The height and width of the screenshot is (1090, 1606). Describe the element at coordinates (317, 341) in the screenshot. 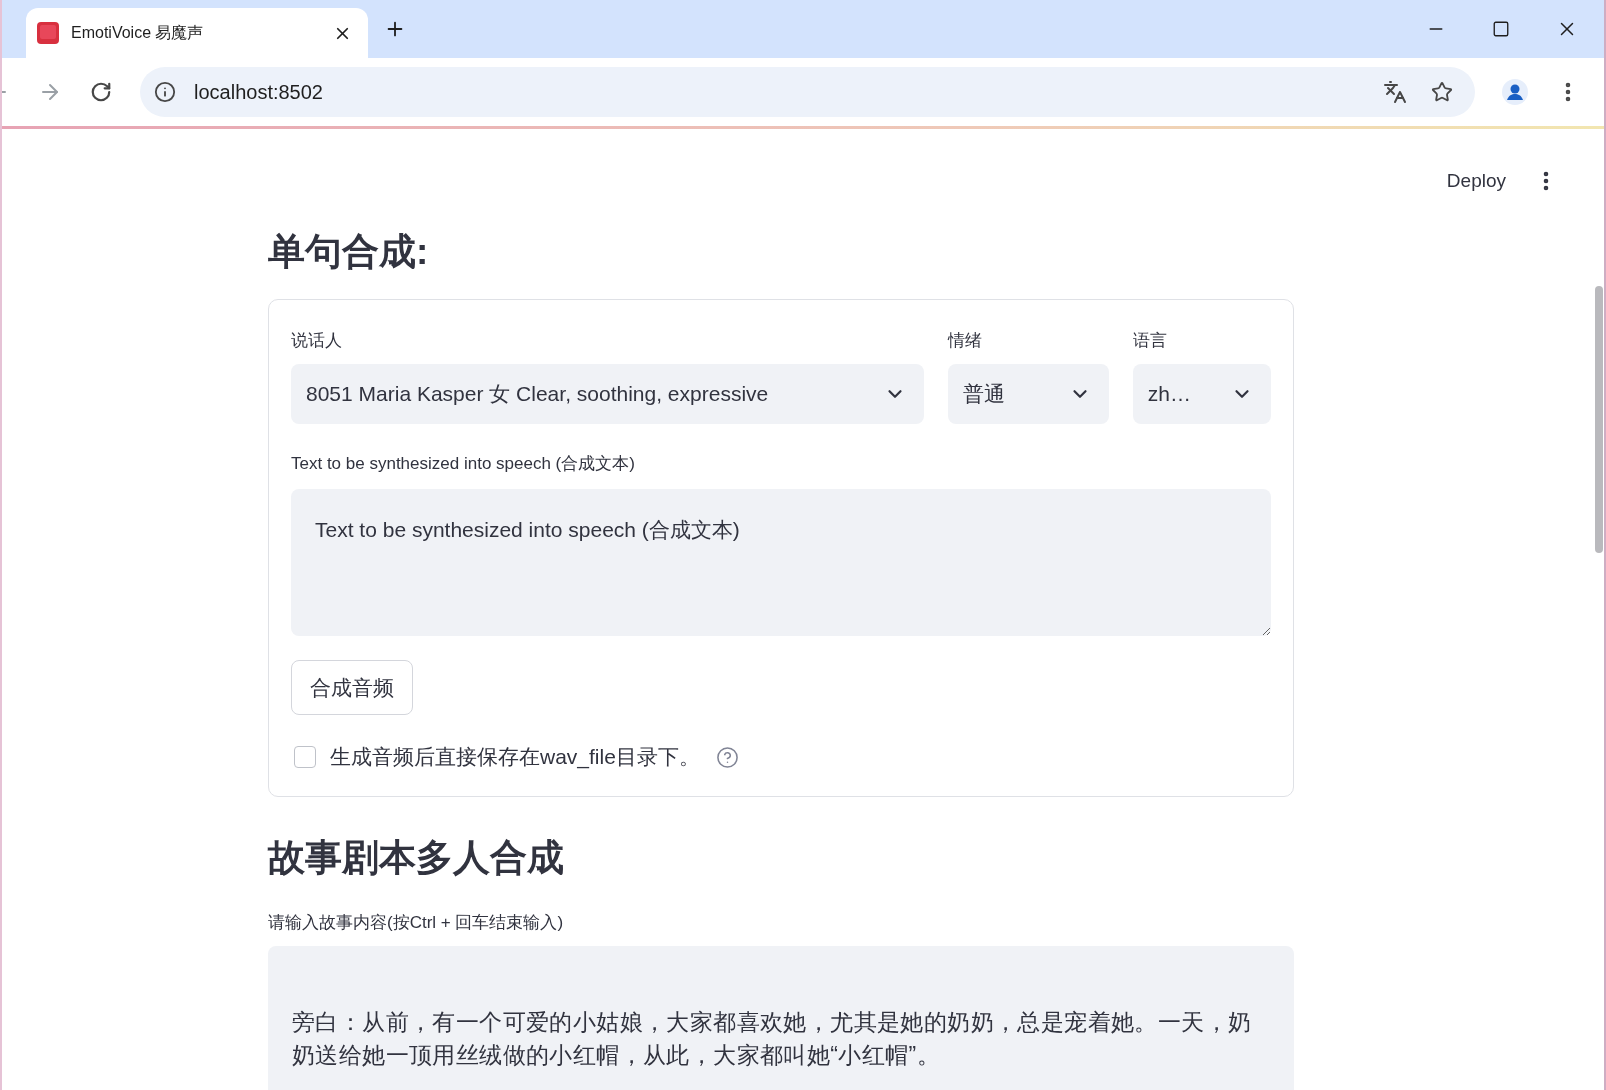

I see `select-label: 说话人` at that location.